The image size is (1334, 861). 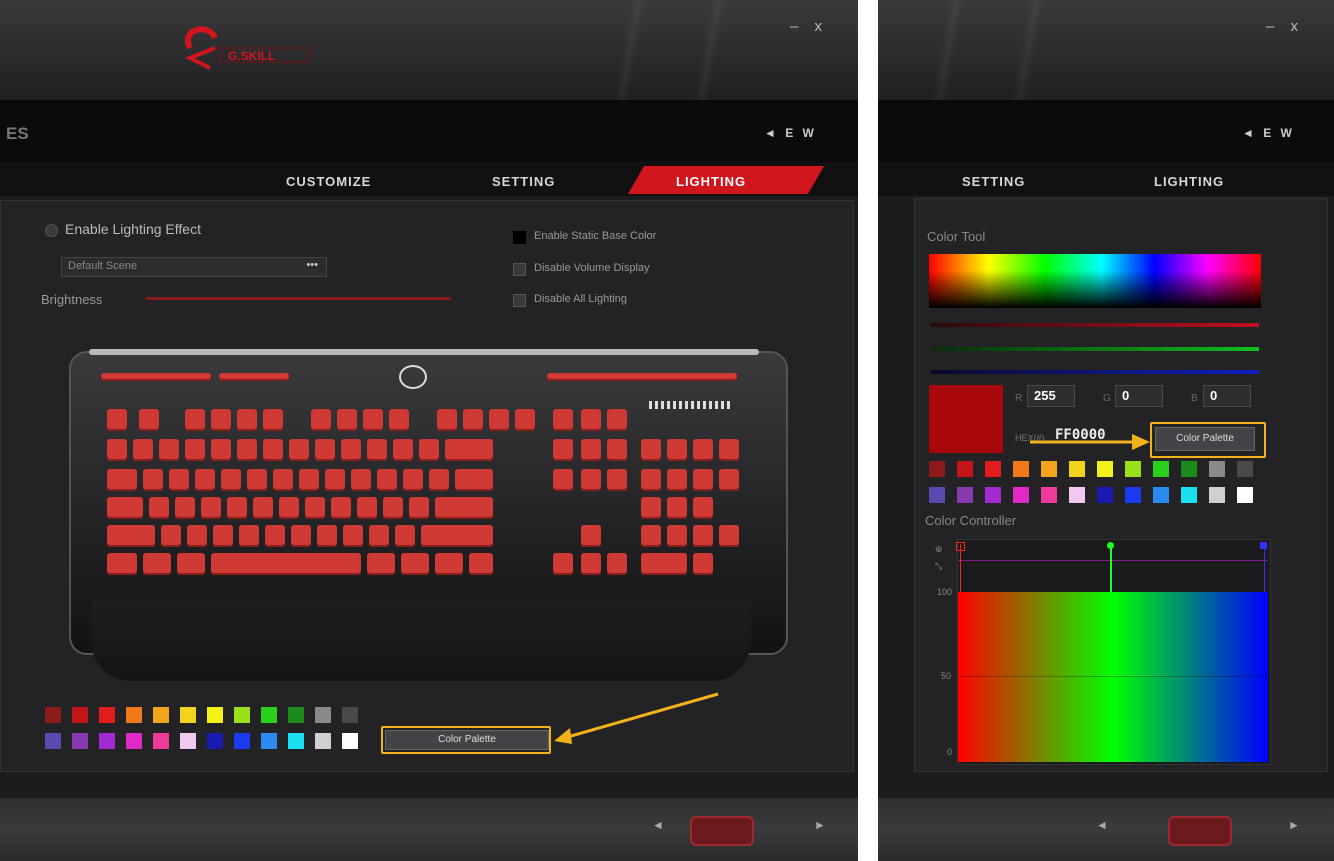 I want to click on r-input: 255, so click(x=1051, y=396).